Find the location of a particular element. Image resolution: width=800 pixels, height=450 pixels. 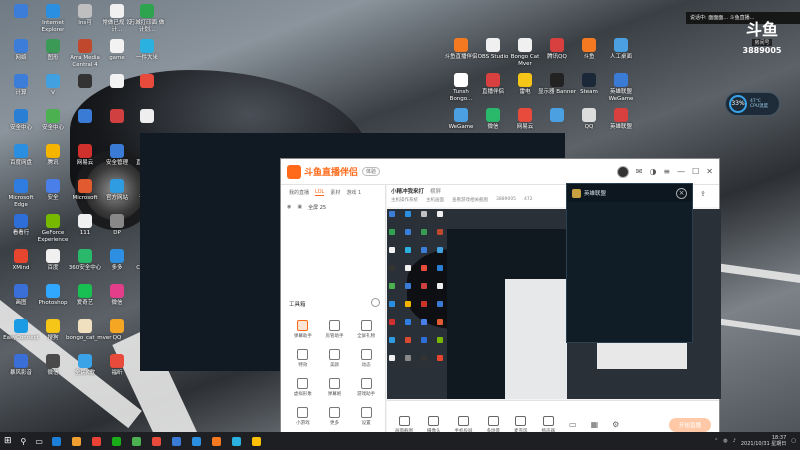

tool-item: 弹幕姬 is located at coordinates (335, 387).